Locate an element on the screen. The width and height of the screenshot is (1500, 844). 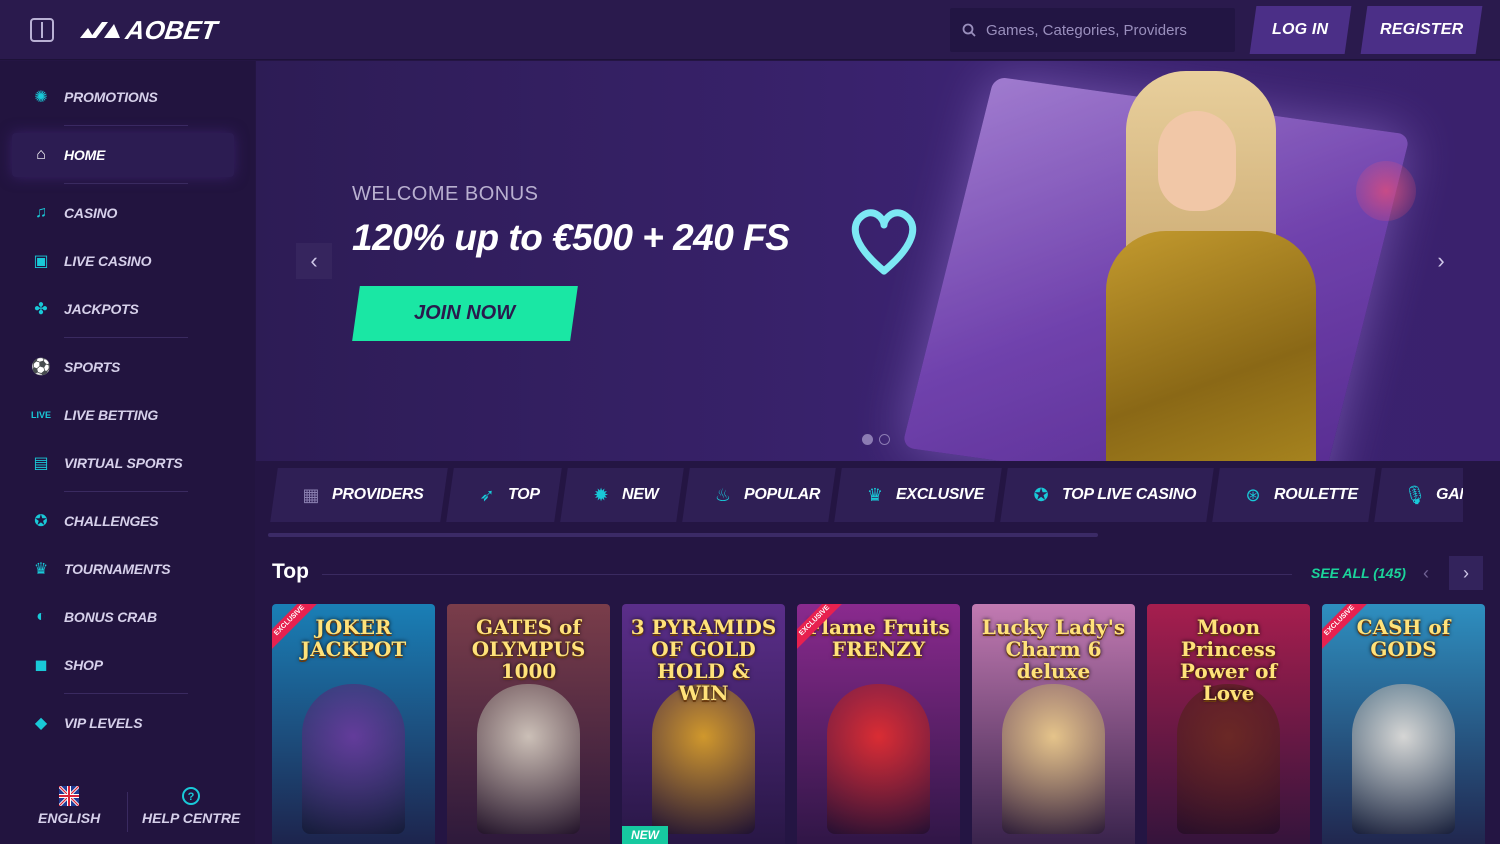
sidebar-item-tournaments: ♛ TOURNAMENTS is located at coordinates (123, 569).